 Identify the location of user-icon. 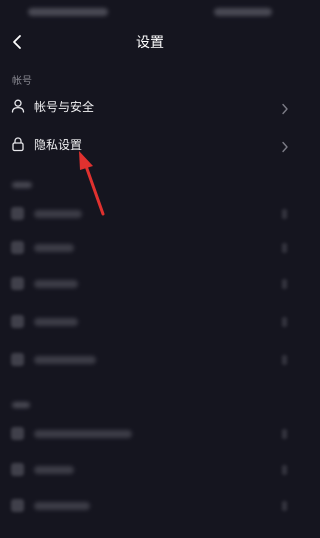
(18, 106).